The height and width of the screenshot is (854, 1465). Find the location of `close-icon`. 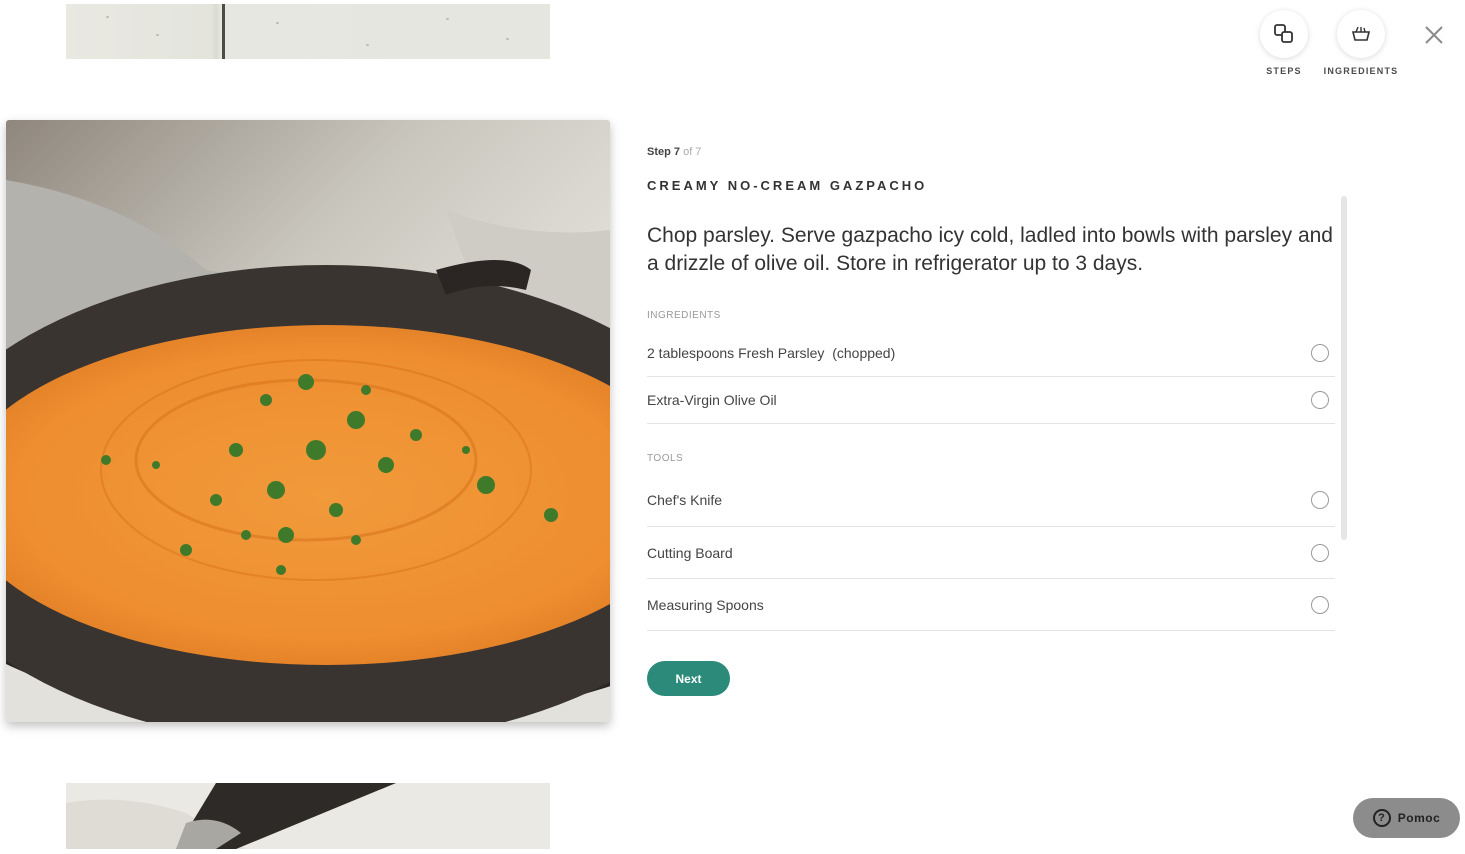

close-icon is located at coordinates (1434, 35).